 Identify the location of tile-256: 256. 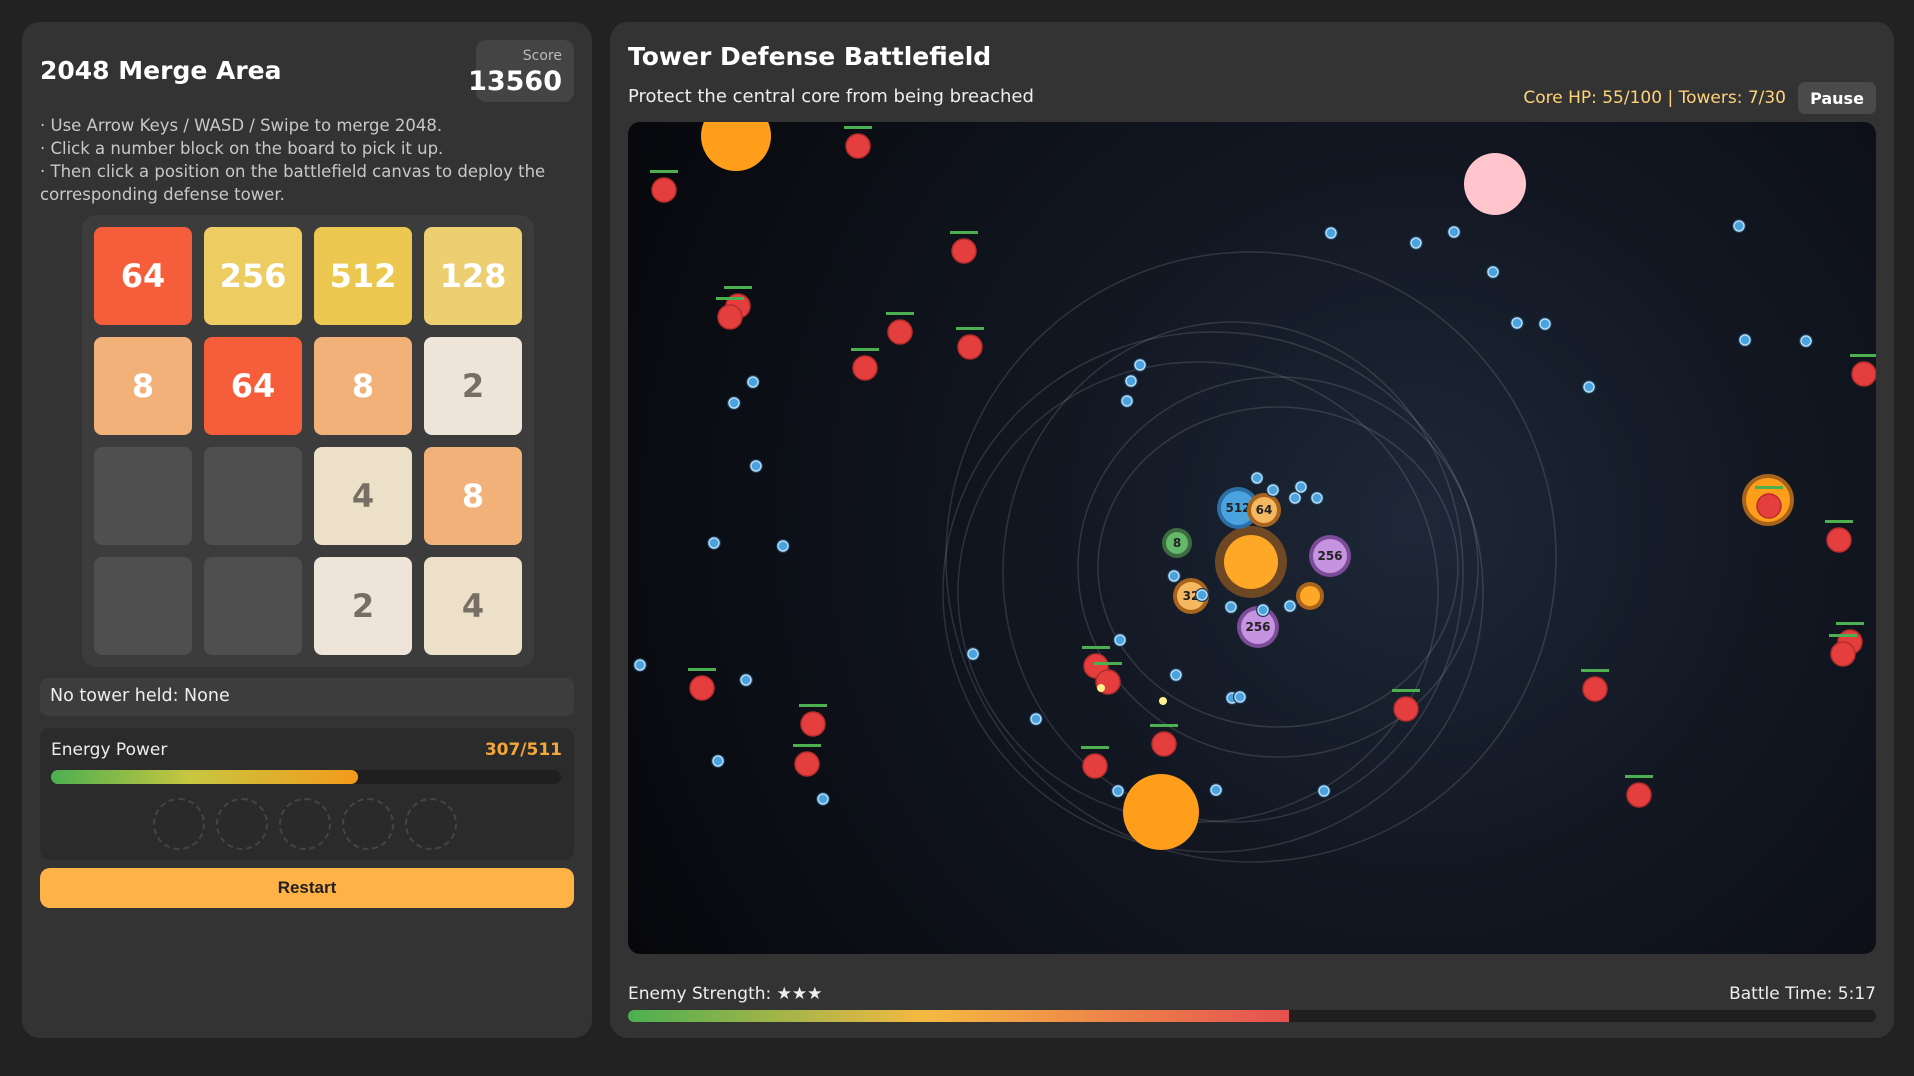
(253, 276).